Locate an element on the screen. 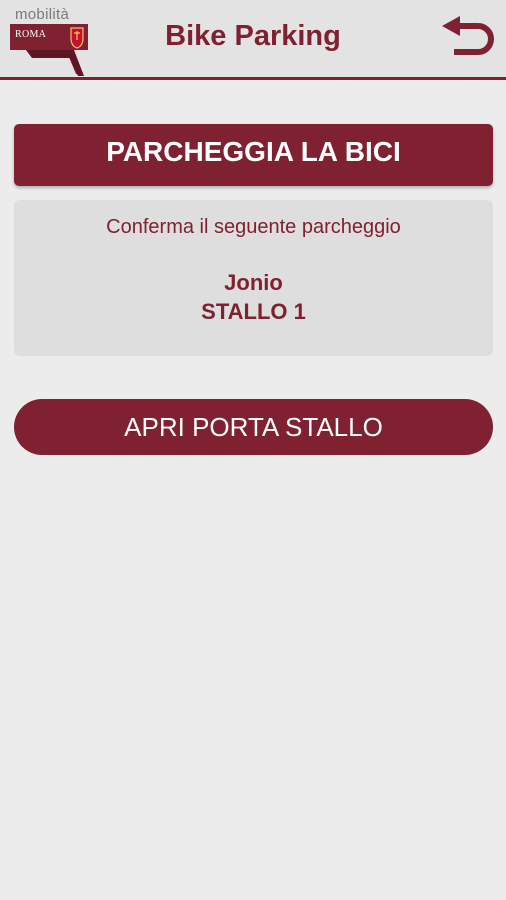 Image resolution: width=506 pixels, height=900 pixels. parking-location-name: Jonio is located at coordinates (253, 282).